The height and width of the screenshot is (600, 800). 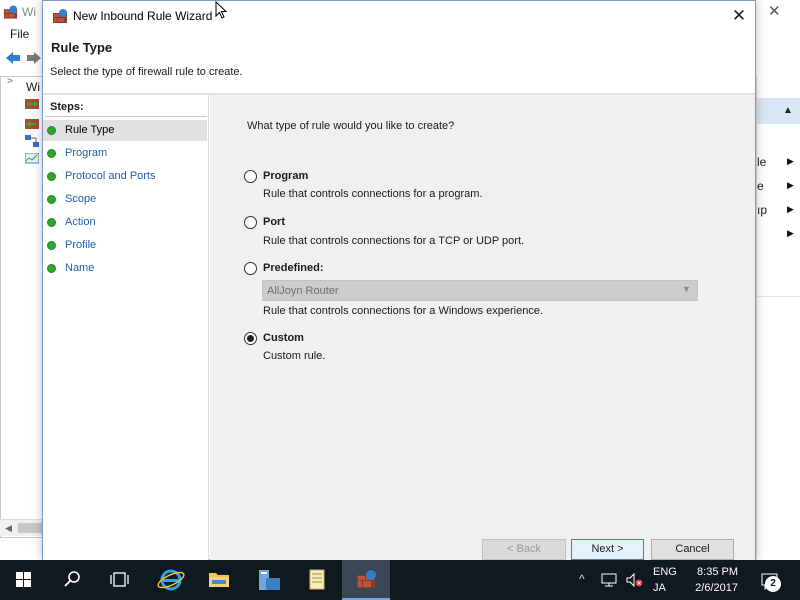 What do you see at coordinates (400, 580) in the screenshot?
I see `taskbar: ^ ENG JA 8:35 PM 2/6/2017` at bounding box center [400, 580].